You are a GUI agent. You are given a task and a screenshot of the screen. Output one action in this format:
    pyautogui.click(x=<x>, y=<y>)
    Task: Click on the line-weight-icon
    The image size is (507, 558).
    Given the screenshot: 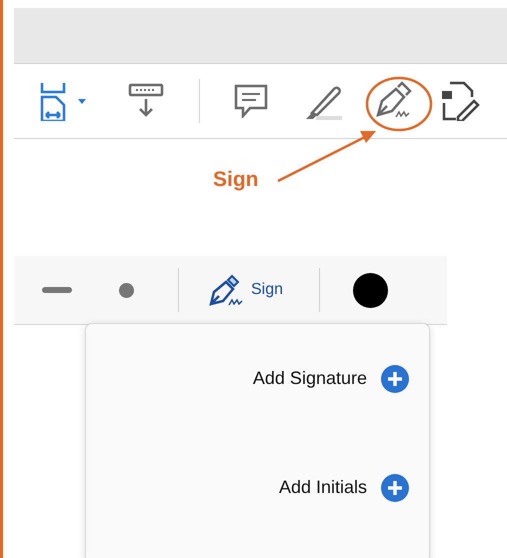 What is the action you would take?
    pyautogui.click(x=57, y=290)
    